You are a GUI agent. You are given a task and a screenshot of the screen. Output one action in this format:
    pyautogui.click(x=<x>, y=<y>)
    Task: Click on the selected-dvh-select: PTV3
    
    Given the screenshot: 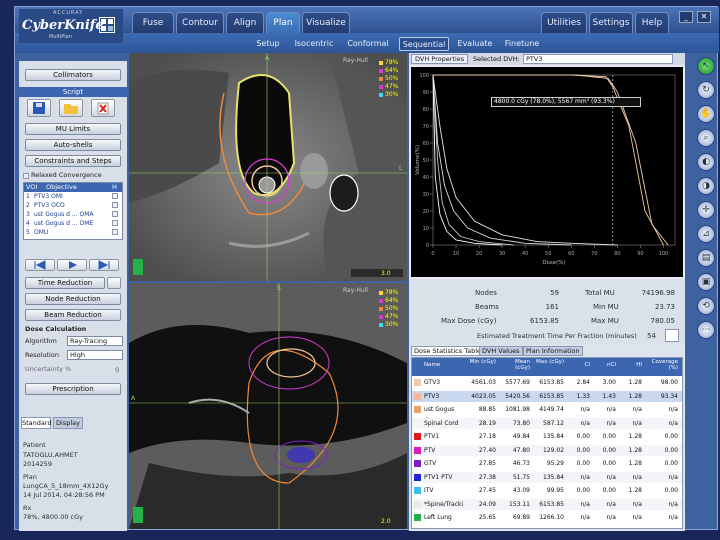 What is the action you would take?
    pyautogui.click(x=598, y=59)
    